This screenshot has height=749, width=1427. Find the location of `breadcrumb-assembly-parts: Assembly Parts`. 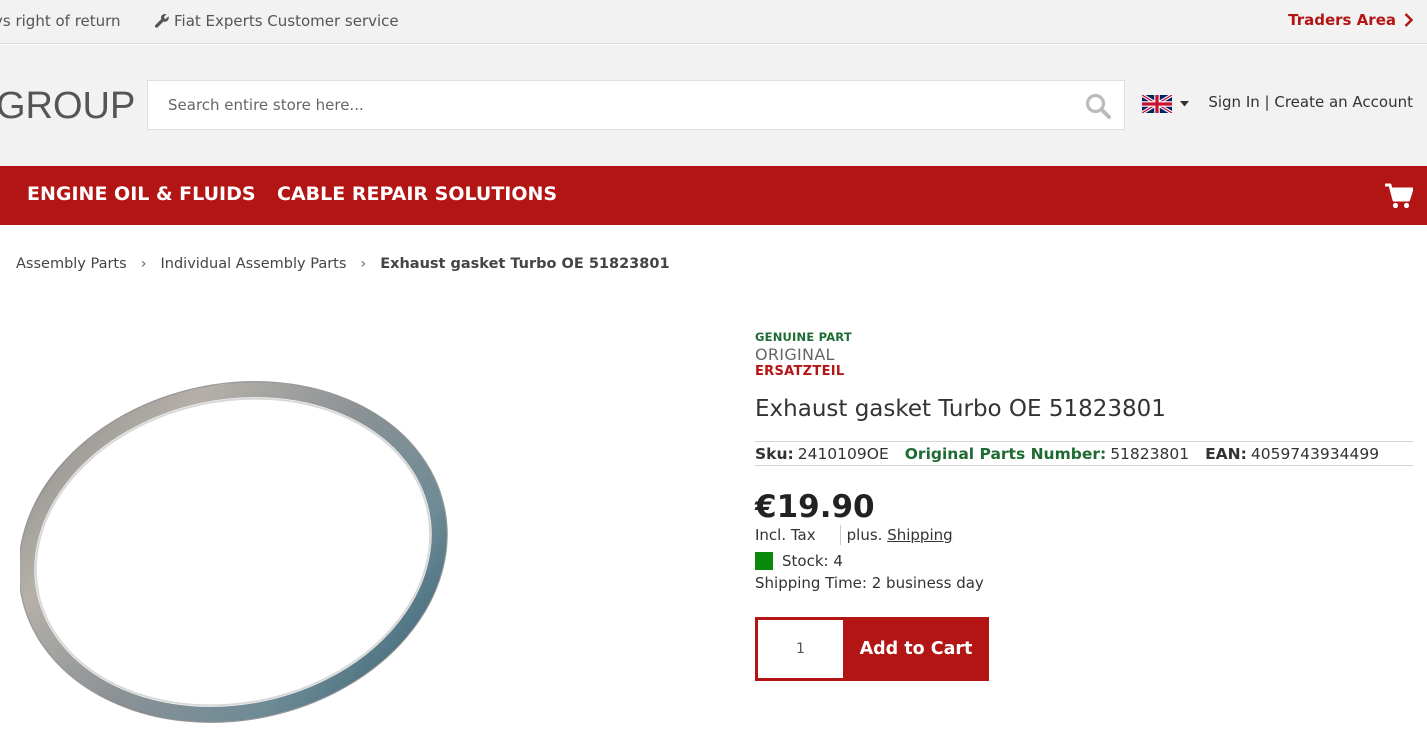

breadcrumb-assembly-parts: Assembly Parts is located at coordinates (71, 264).